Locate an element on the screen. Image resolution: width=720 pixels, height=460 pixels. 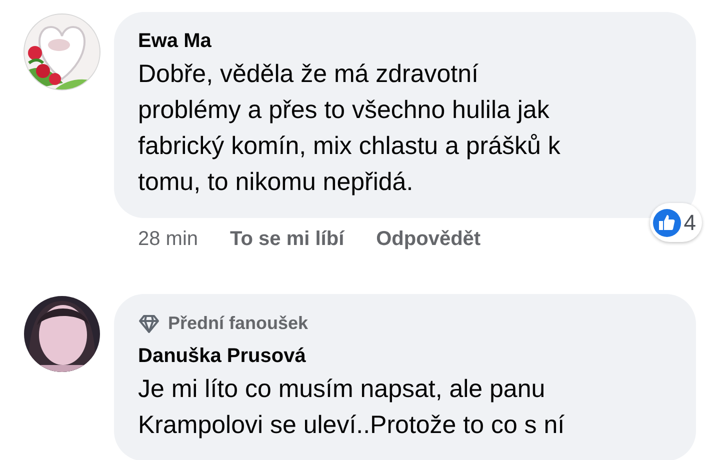
reply-link: Odpovědět is located at coordinates (428, 239).